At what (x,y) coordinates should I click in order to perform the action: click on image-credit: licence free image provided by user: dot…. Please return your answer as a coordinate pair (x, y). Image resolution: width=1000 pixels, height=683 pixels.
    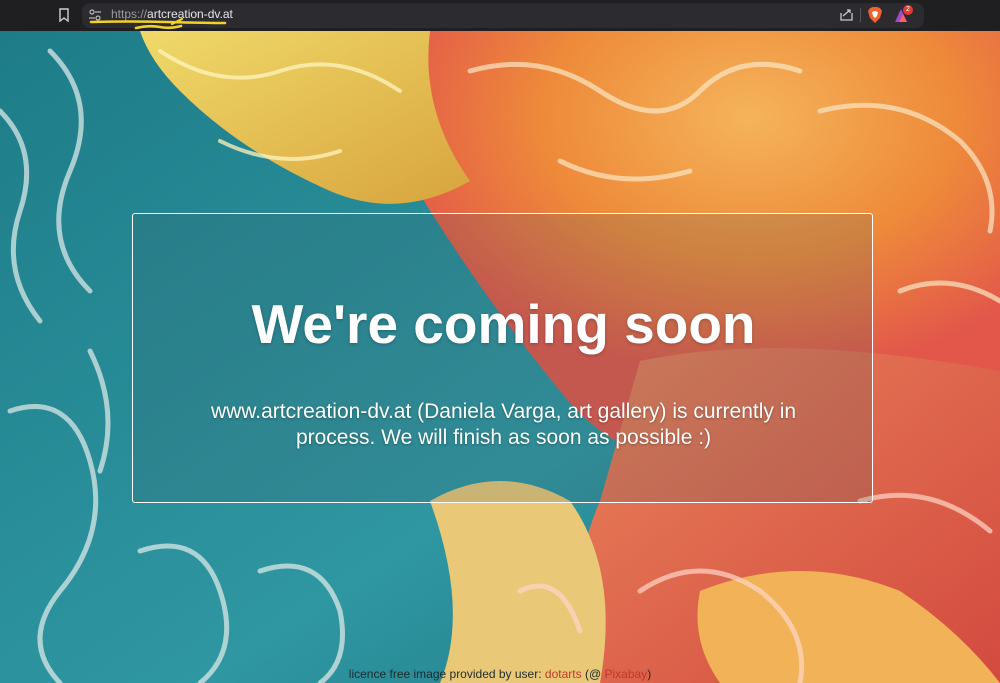
    Looking at the image, I should click on (500, 674).